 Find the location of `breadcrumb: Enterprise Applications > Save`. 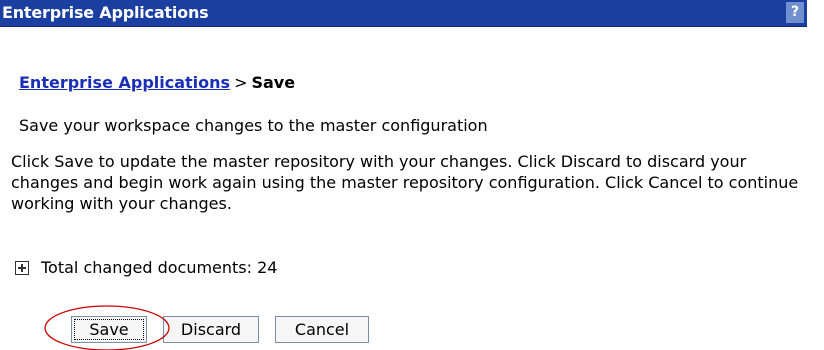

breadcrumb: Enterprise Applications > Save is located at coordinates (157, 82).